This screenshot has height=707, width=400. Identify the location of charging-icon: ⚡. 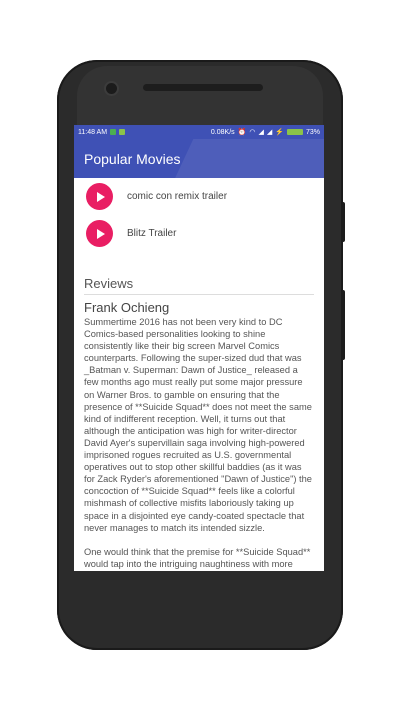
(279, 132).